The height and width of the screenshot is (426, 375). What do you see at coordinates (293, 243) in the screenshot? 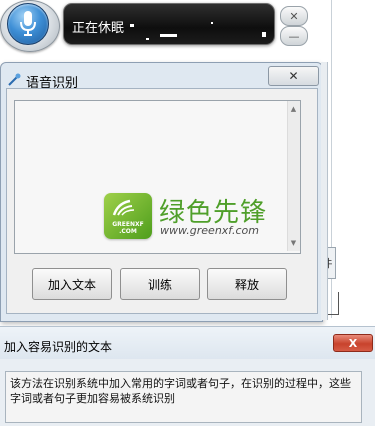
I see `scroll-down-arrow-icon: ▼` at bounding box center [293, 243].